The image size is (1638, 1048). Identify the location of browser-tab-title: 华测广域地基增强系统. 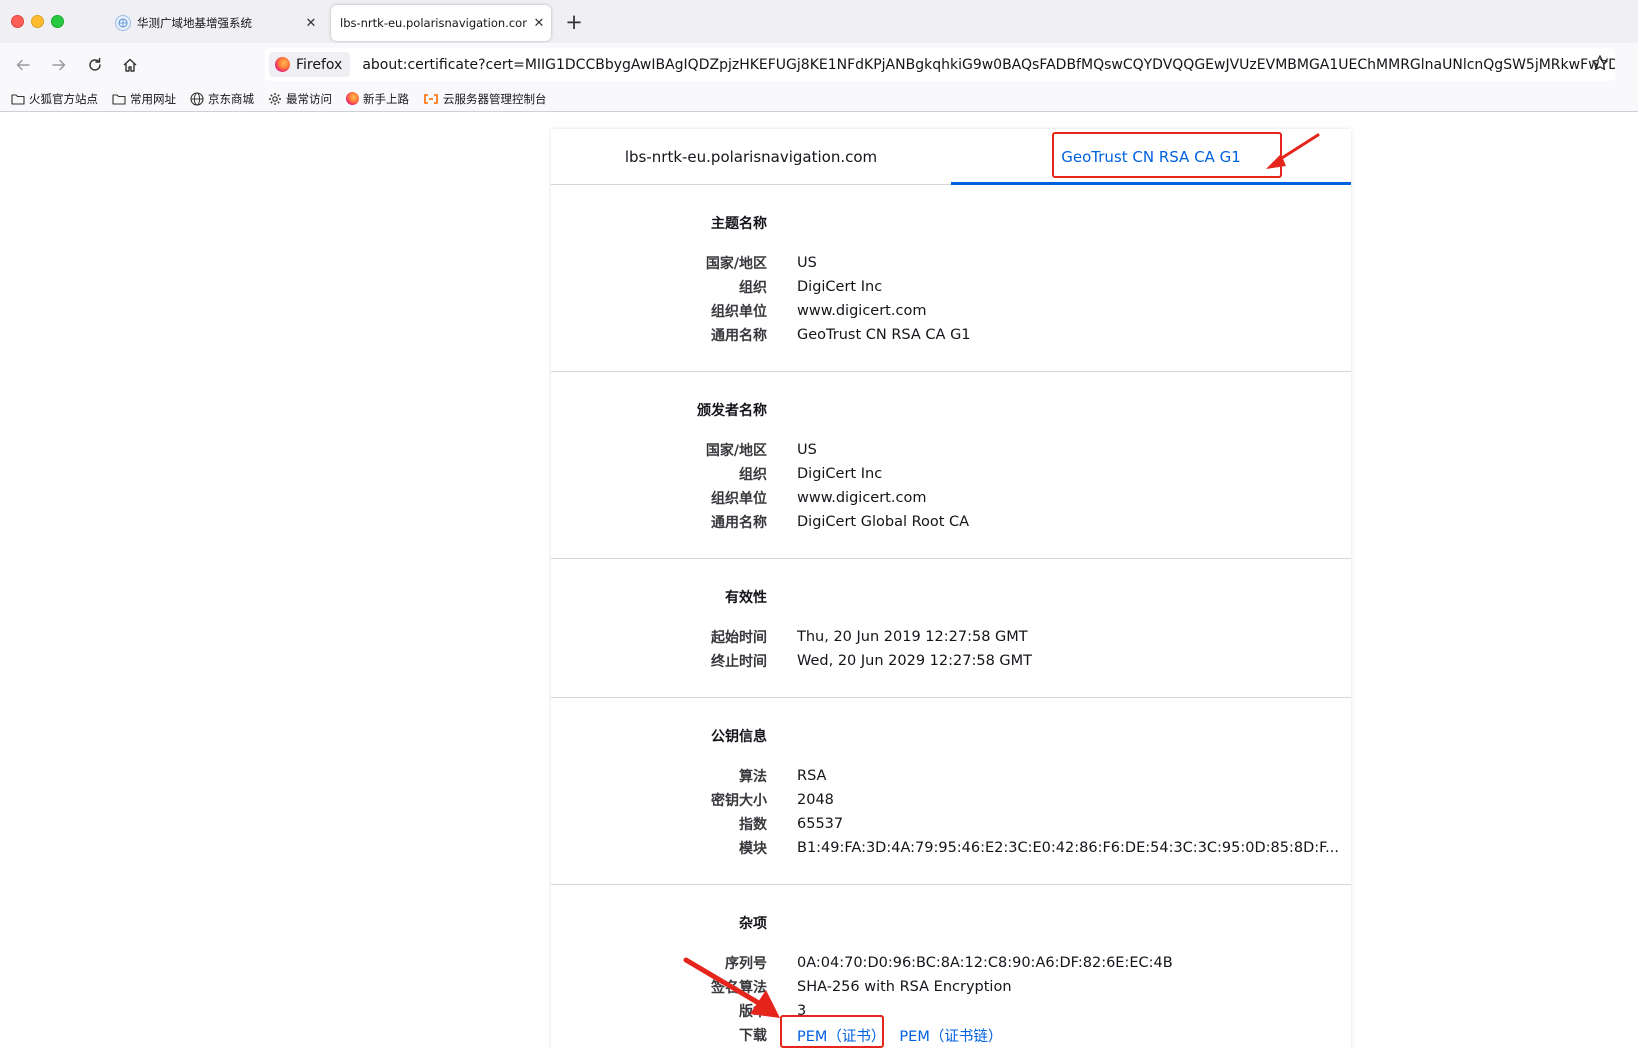
(194, 23).